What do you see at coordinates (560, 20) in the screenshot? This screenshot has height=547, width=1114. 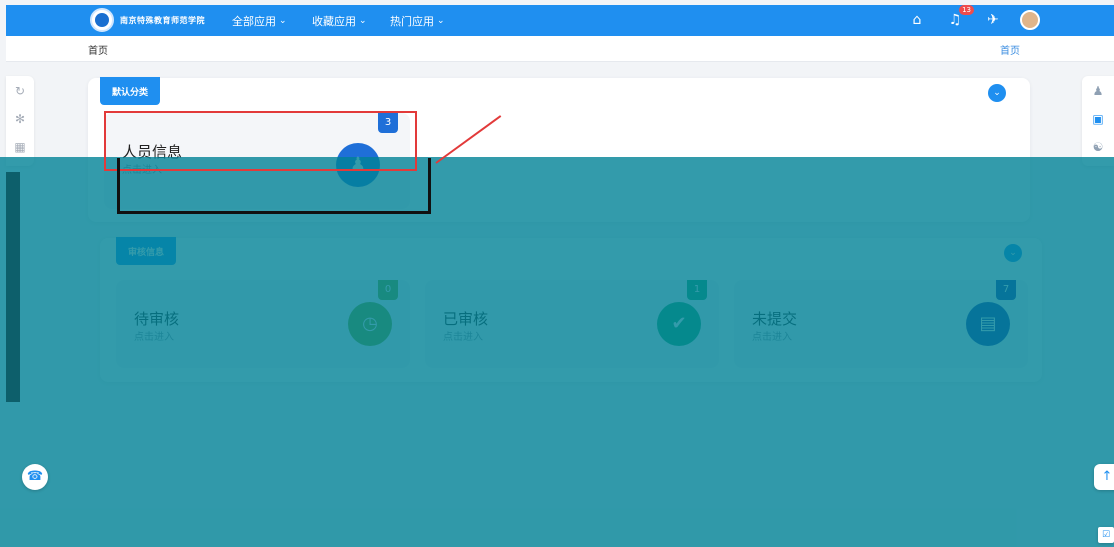 I see `top-bar: 南京特殊教育师范学院 全部应用 ⌄ 收藏应用 ⌄ 热门应用 ⌄ ⌂ ♫ 13 ✈` at bounding box center [560, 20].